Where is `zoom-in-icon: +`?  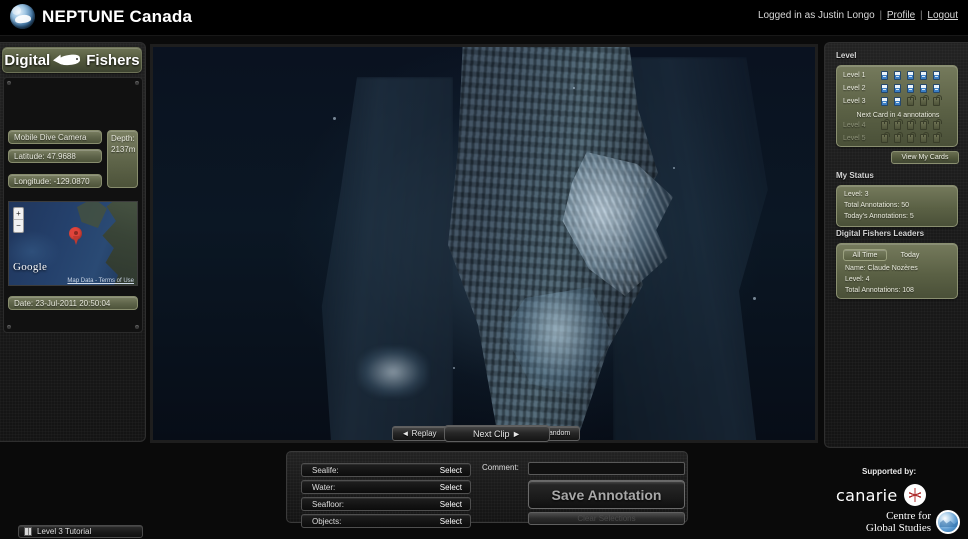 zoom-in-icon: + is located at coordinates (18, 213).